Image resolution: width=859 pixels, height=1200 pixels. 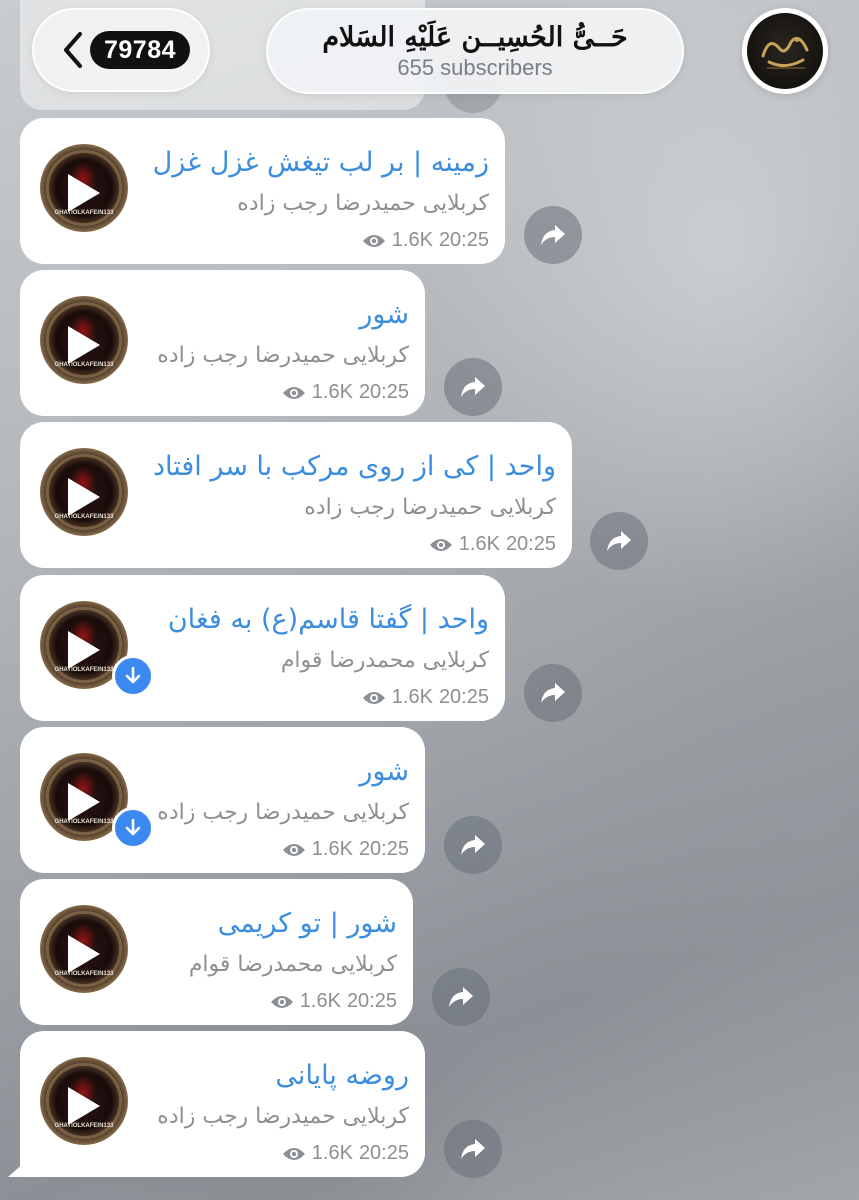 What do you see at coordinates (140, 50) in the screenshot?
I see `unread-count-badge: 79784` at bounding box center [140, 50].